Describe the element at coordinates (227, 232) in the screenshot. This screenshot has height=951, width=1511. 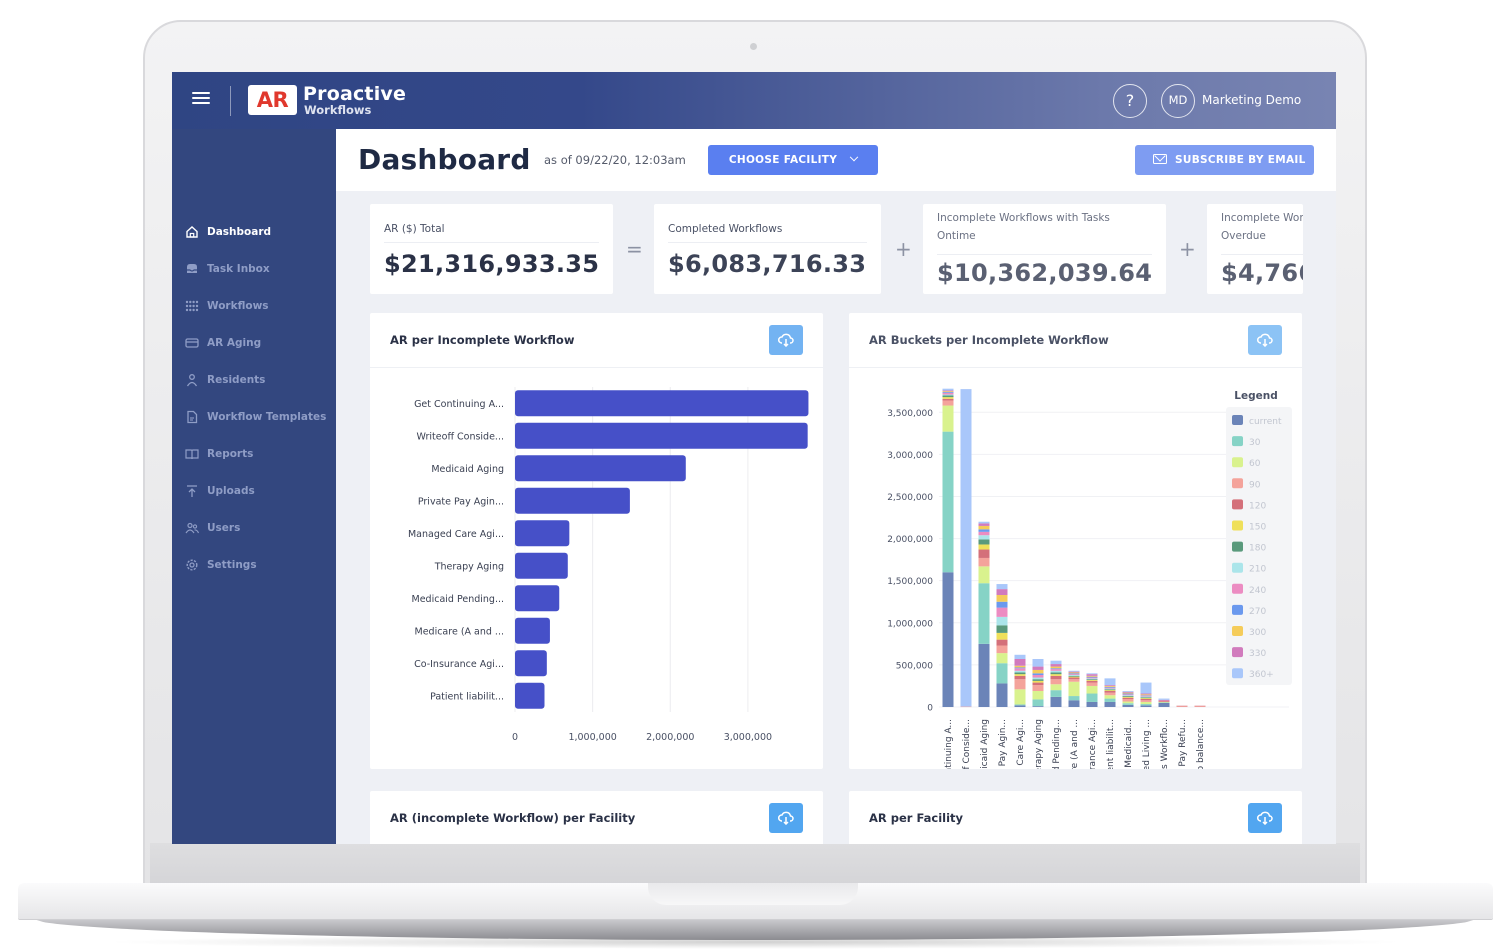
I see `sidebar-item-dashboard: Dashboard` at that location.